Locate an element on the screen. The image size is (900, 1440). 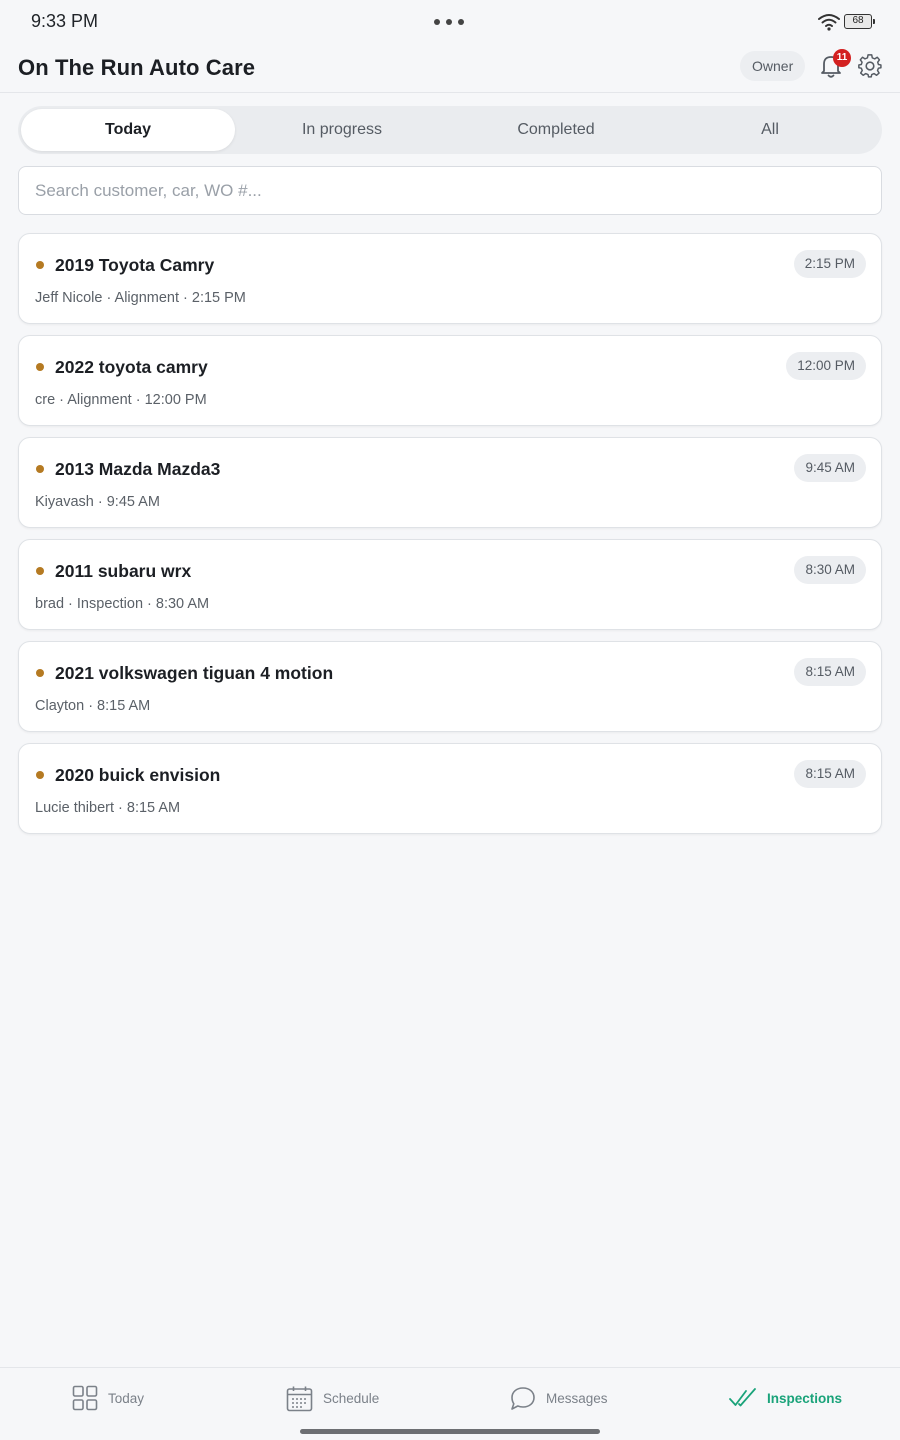
nav-today: Today is located at coordinates (108, 1398).